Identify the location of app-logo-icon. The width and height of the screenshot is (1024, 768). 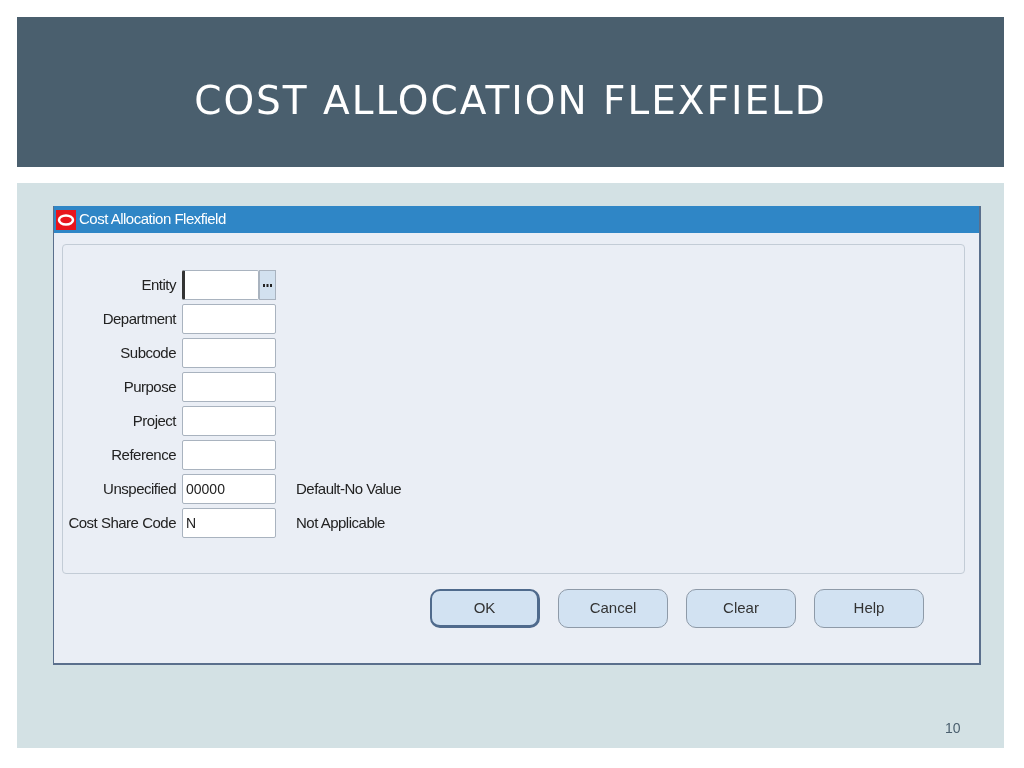
(66, 219).